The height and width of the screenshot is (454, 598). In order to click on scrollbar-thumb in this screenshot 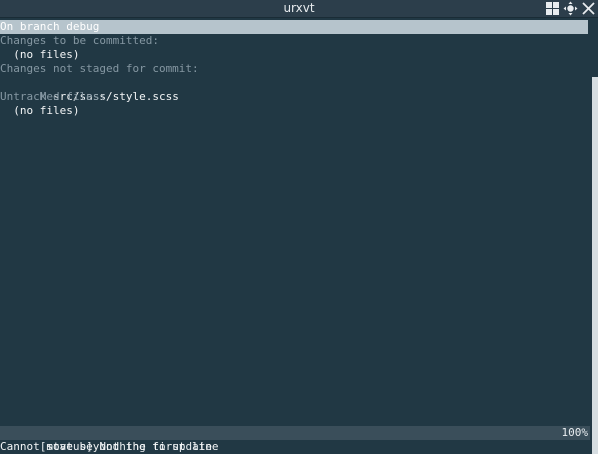, I will do `click(595, 265)`.